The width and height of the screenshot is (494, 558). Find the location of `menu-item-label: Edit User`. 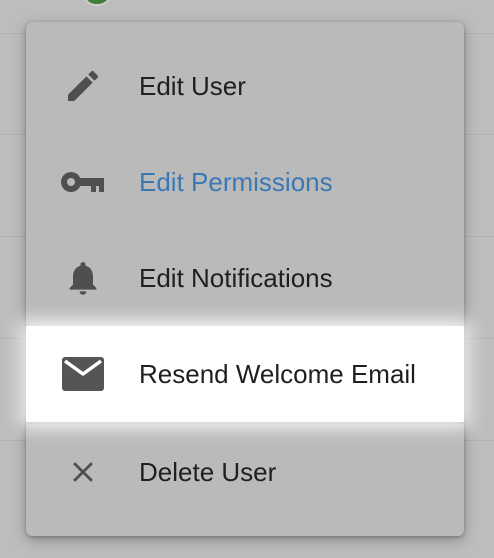

menu-item-label: Edit User is located at coordinates (192, 86).